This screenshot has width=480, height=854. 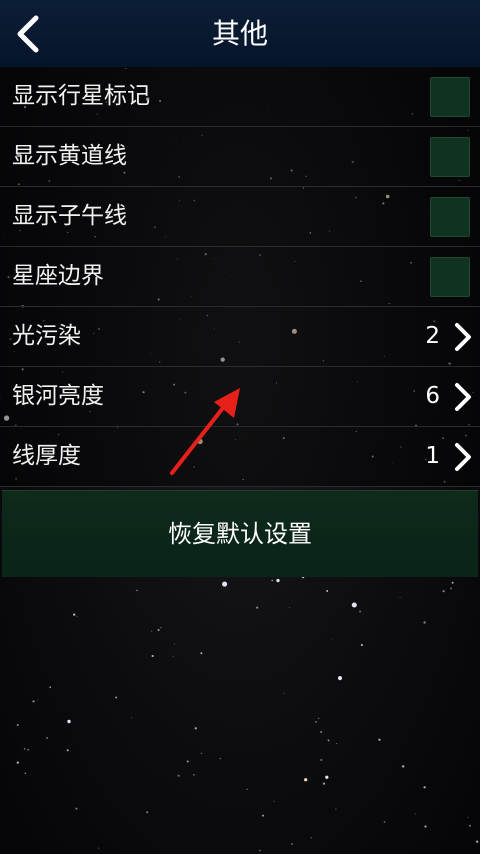 I want to click on setting-label: 线厚度, so click(x=46, y=456).